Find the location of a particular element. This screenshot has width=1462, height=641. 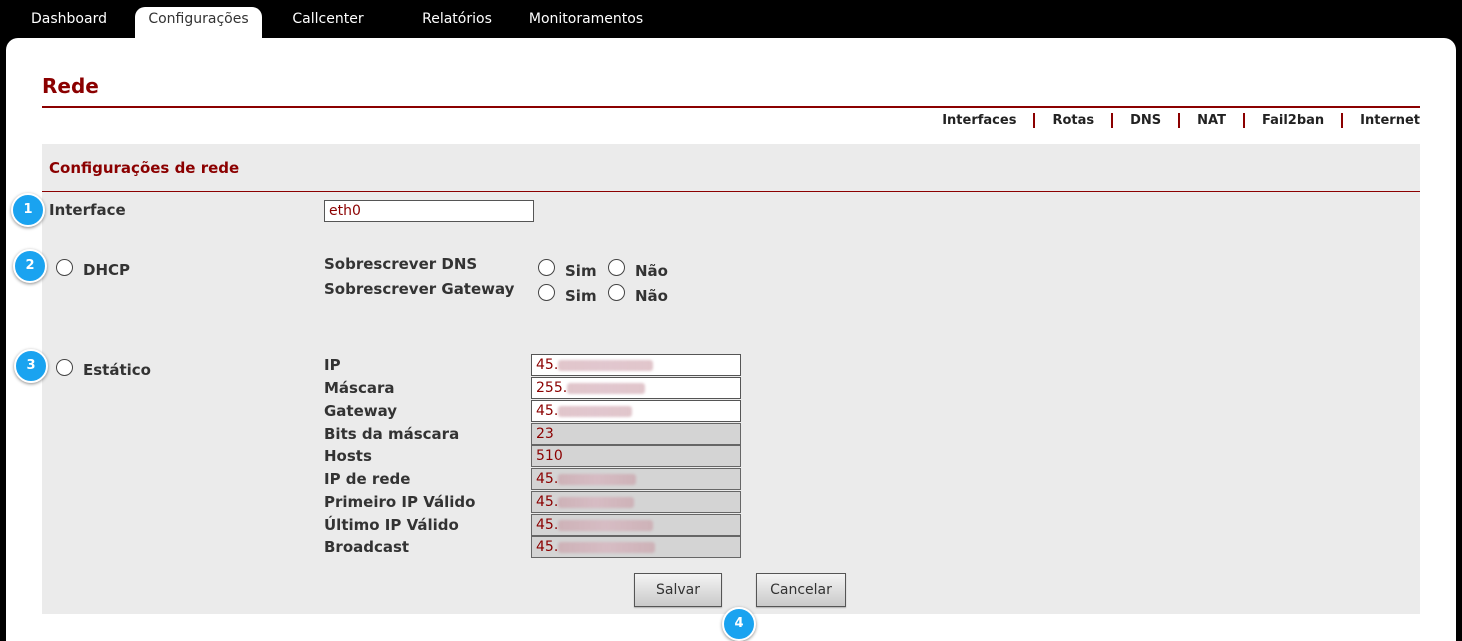

tab-callcenter: Callcenter is located at coordinates (328, 22).